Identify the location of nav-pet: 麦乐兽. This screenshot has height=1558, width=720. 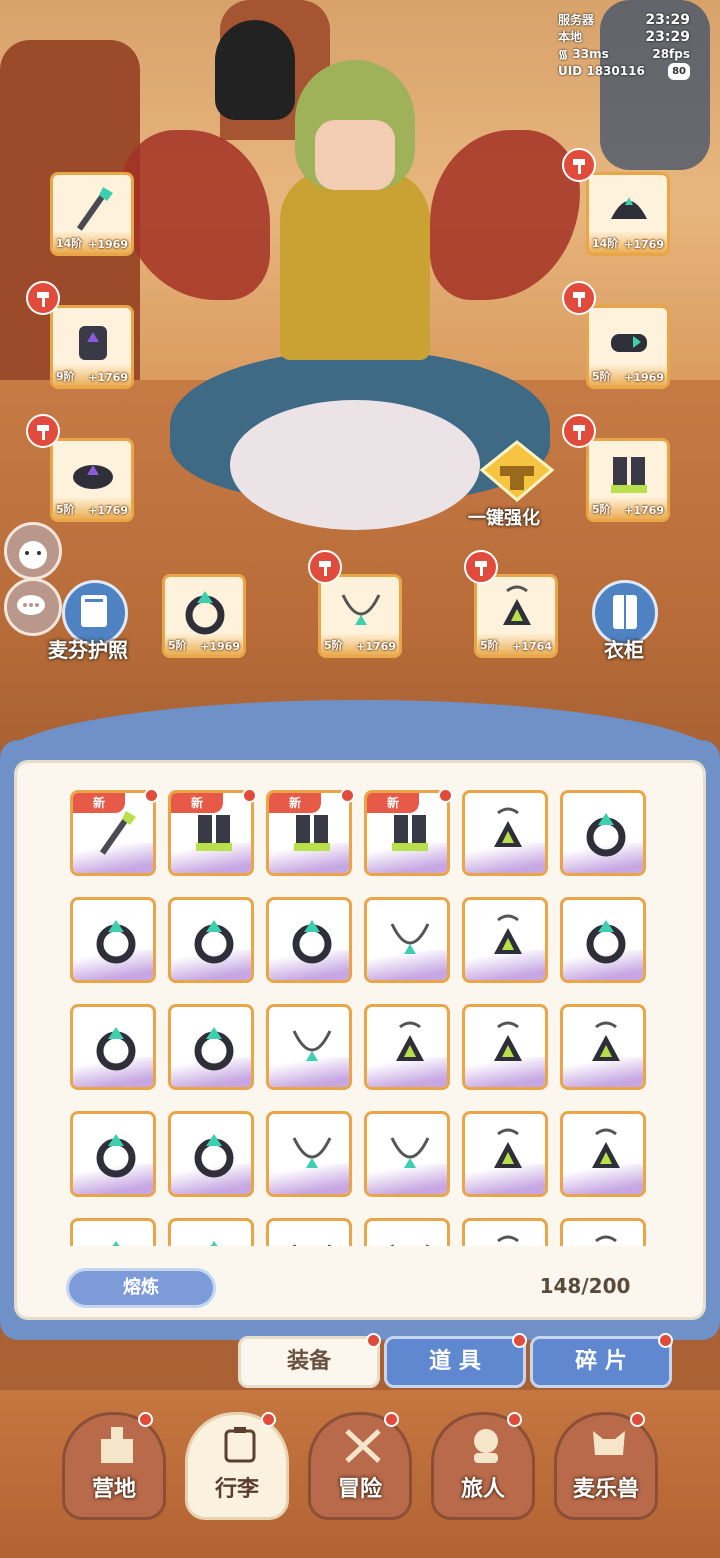
(606, 1466).